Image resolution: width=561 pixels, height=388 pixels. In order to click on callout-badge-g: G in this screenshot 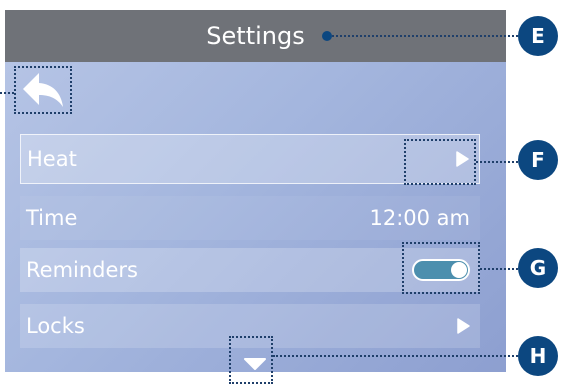, I will do `click(538, 268)`.